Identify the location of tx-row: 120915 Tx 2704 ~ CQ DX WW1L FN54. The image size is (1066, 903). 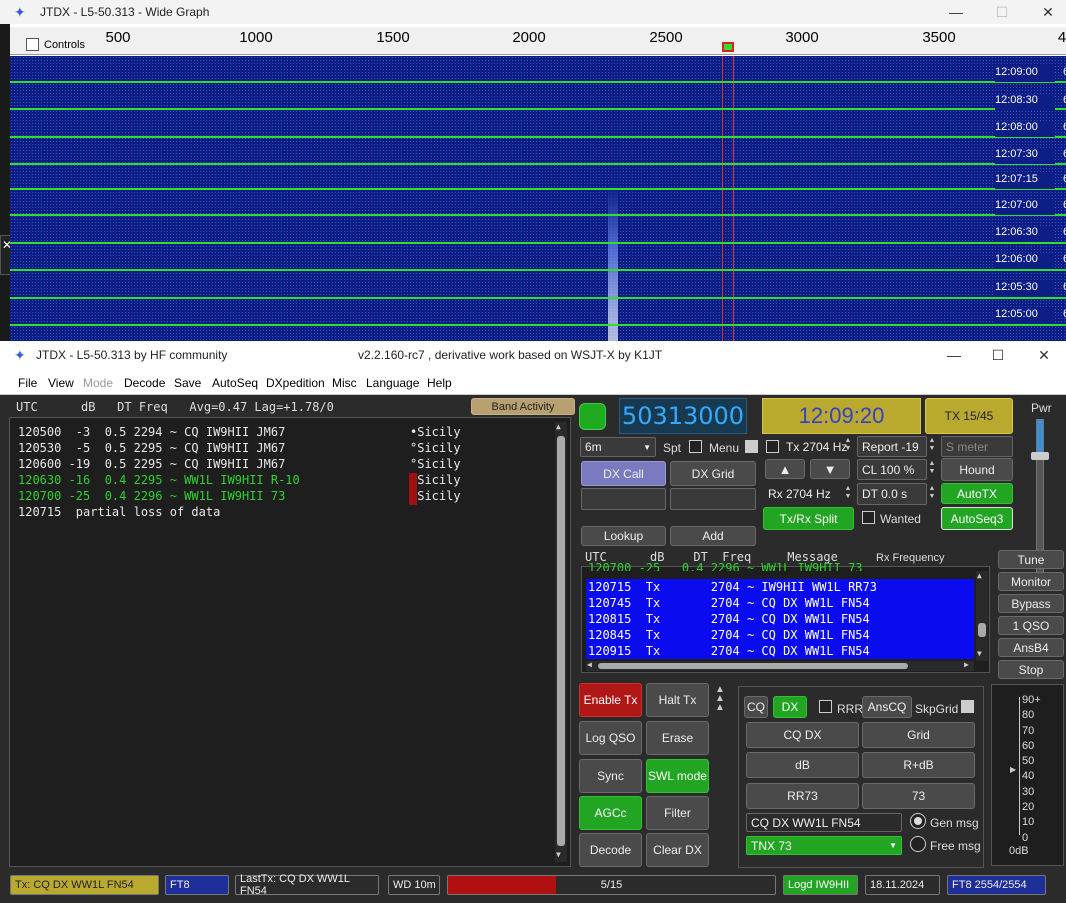
(729, 651).